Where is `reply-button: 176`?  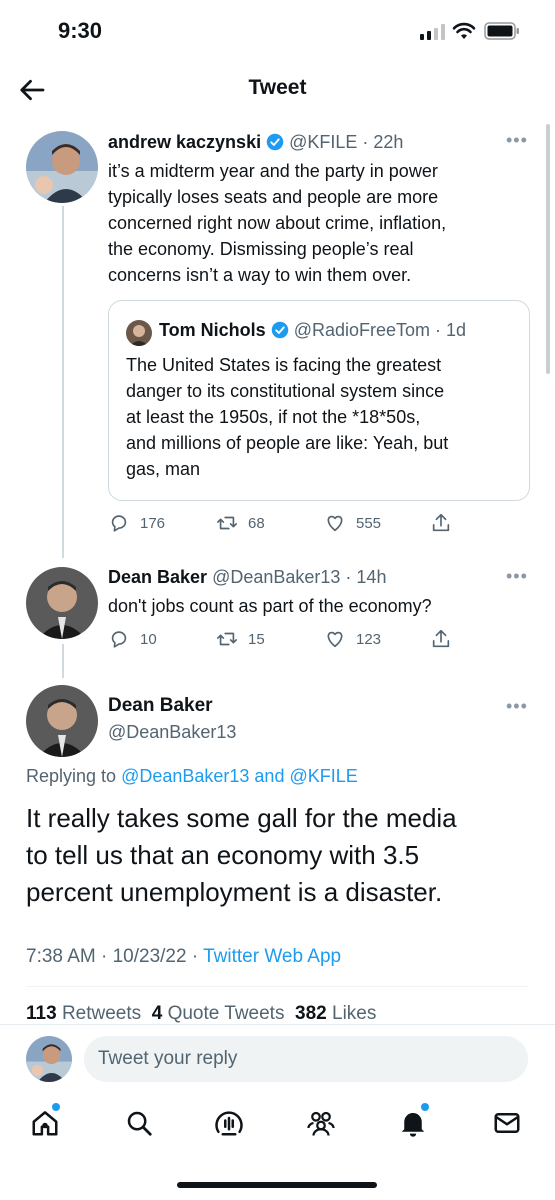 reply-button: 176 is located at coordinates (136, 523).